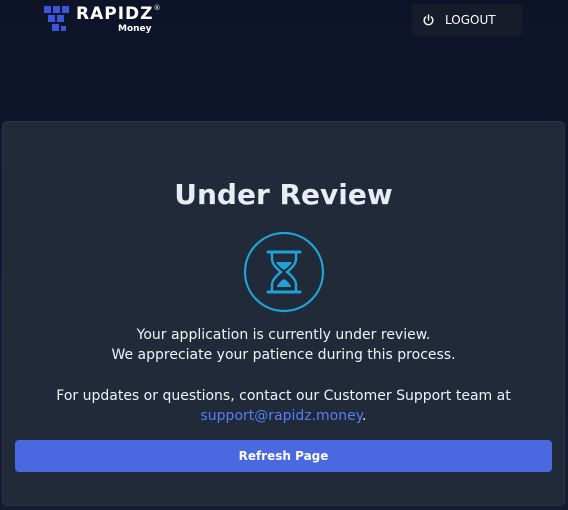 The height and width of the screenshot is (510, 568). Describe the element at coordinates (283, 456) in the screenshot. I see `refresh-page-button: Refresh Page` at that location.